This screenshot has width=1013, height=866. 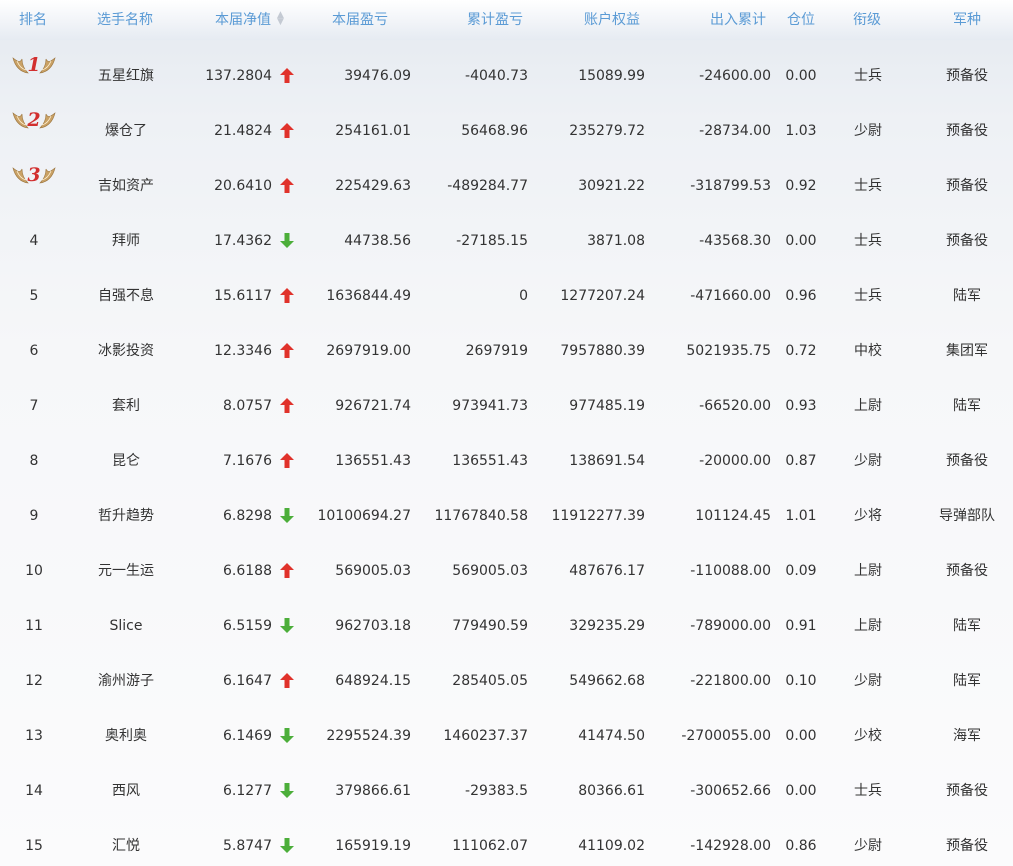 What do you see at coordinates (730, 186) in the screenshot?
I see `flow-cell: -318799.53` at bounding box center [730, 186].